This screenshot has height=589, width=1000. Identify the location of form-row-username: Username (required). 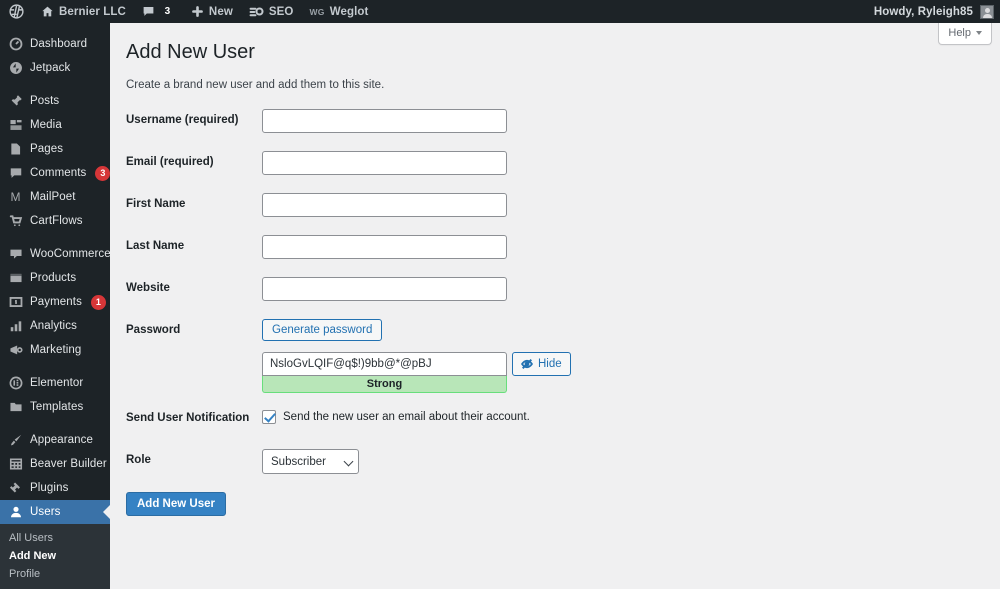
(555, 121).